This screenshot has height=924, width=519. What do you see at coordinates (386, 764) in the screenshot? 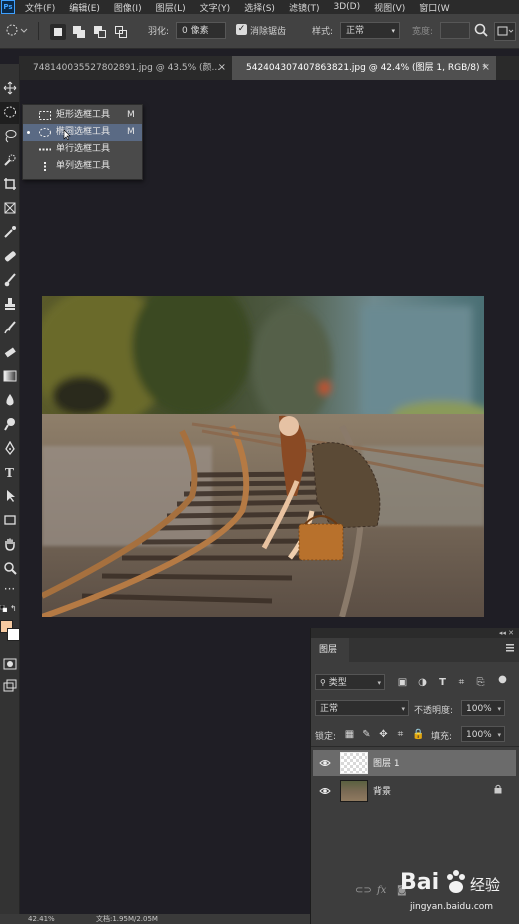
I see `layer-name: 图层 1` at bounding box center [386, 764].